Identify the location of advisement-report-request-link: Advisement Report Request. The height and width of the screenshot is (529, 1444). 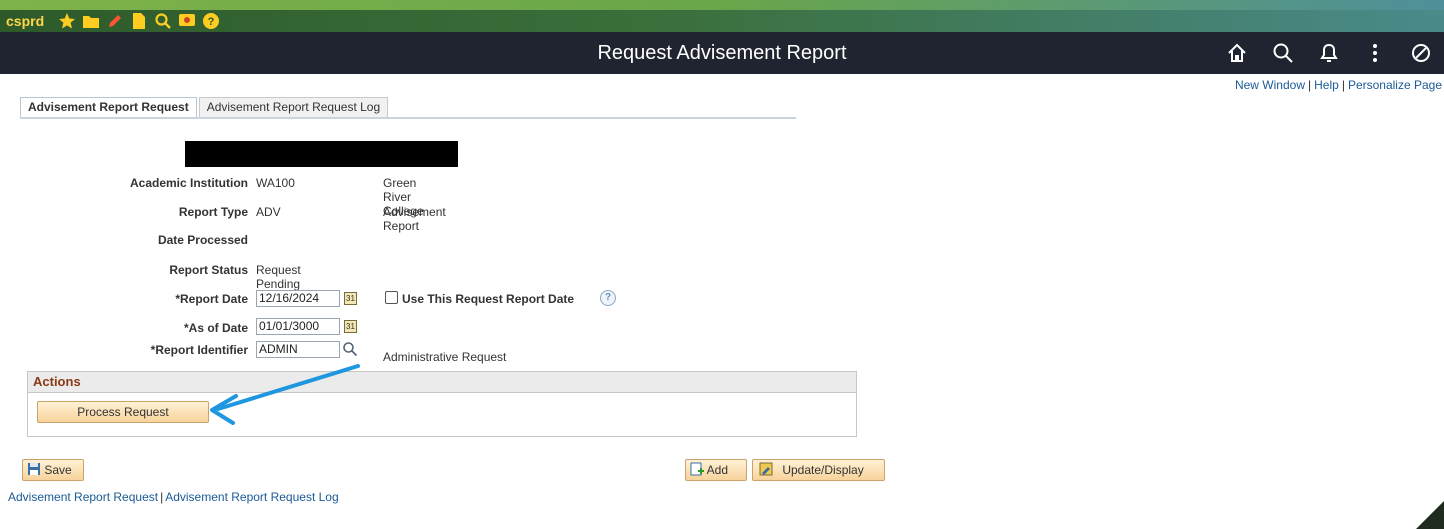
(83, 497).